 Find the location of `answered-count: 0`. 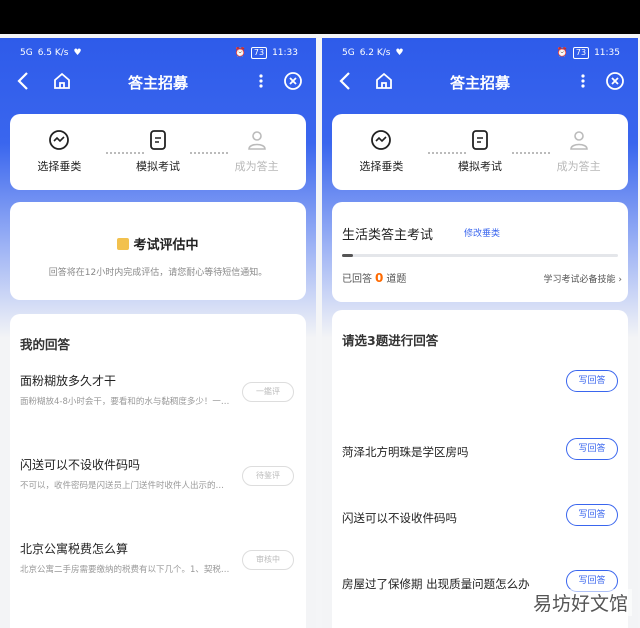

answered-count: 0 is located at coordinates (379, 278).